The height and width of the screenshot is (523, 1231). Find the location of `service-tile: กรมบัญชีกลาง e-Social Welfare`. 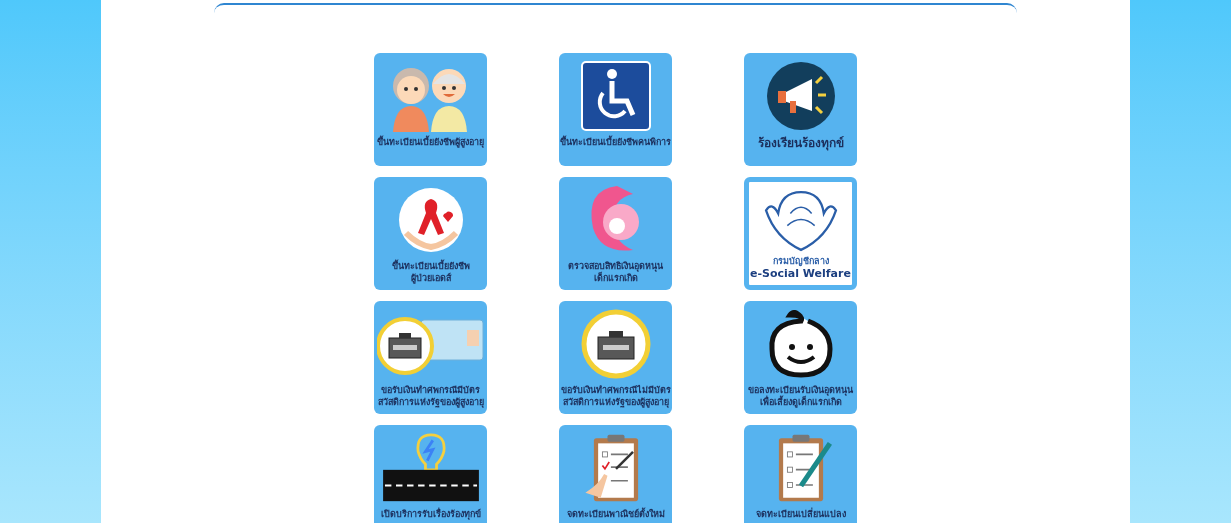

service-tile: กรมบัญชีกลาง e-Social Welfare is located at coordinates (800, 233).